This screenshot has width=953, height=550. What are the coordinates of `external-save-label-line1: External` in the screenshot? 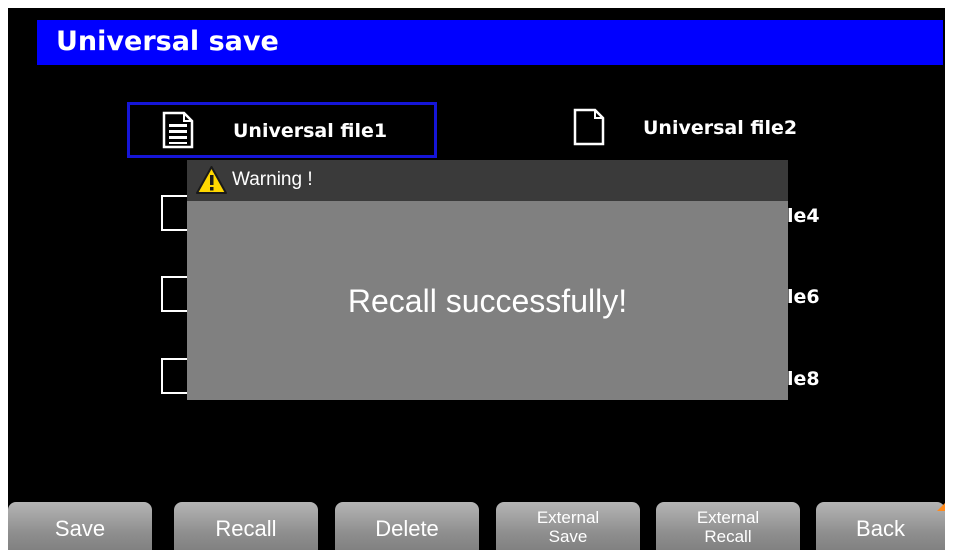 It's located at (568, 517).